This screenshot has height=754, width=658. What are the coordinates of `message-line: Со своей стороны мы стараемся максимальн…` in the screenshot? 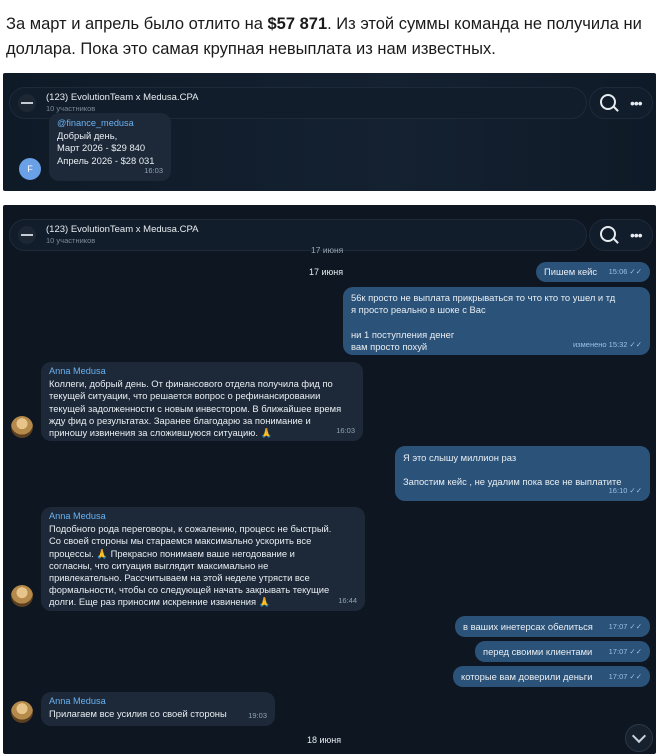 It's located at (180, 541).